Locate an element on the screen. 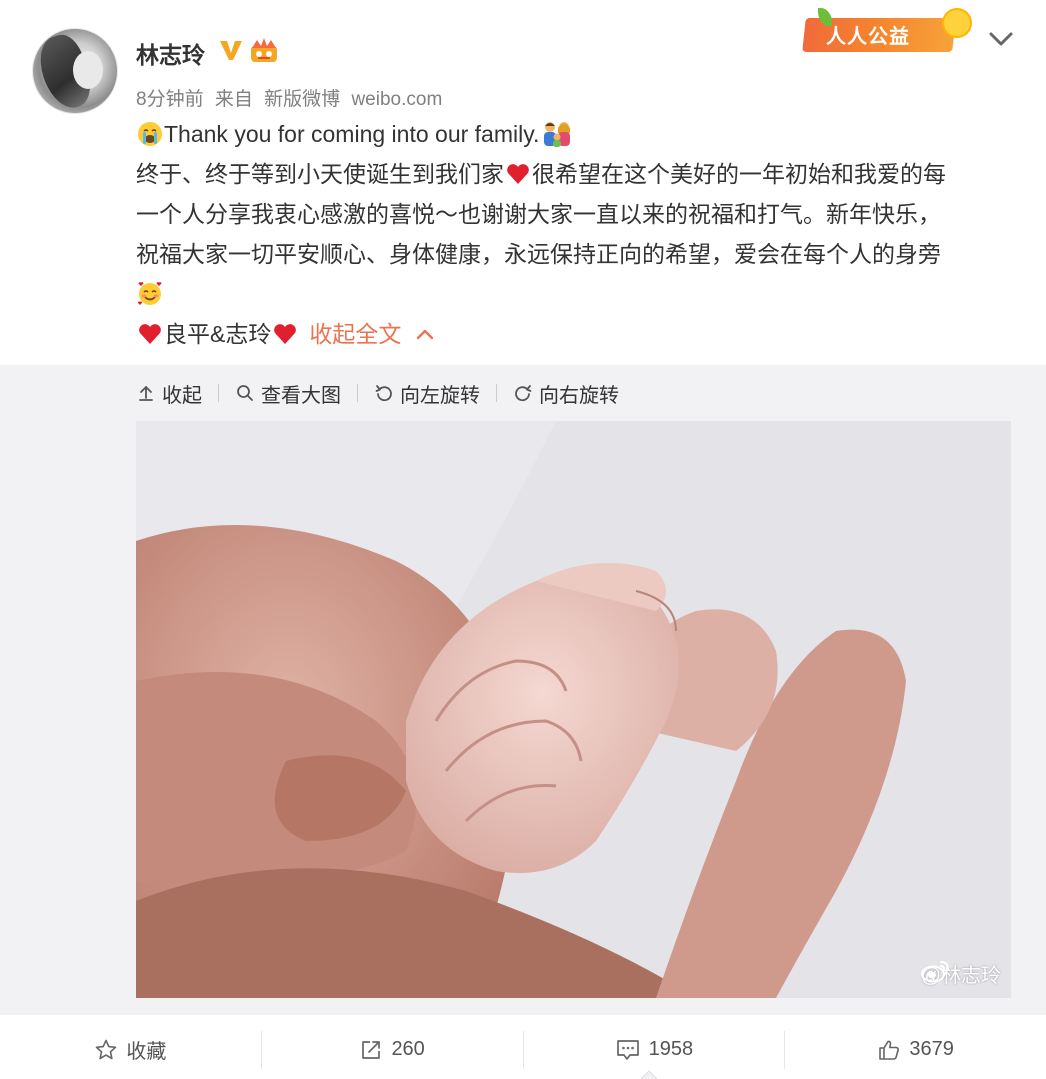 The image size is (1046, 1079). charity-badge-label: 人人公益 is located at coordinates (868, 37).